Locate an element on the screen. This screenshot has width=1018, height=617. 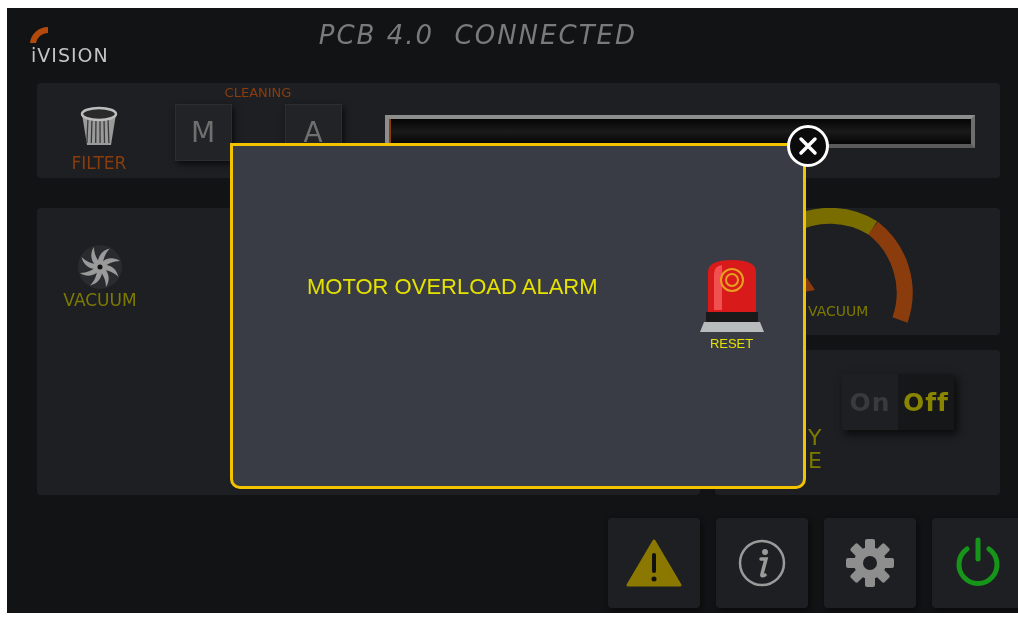
switch-caption: E is located at coordinates (815, 461).